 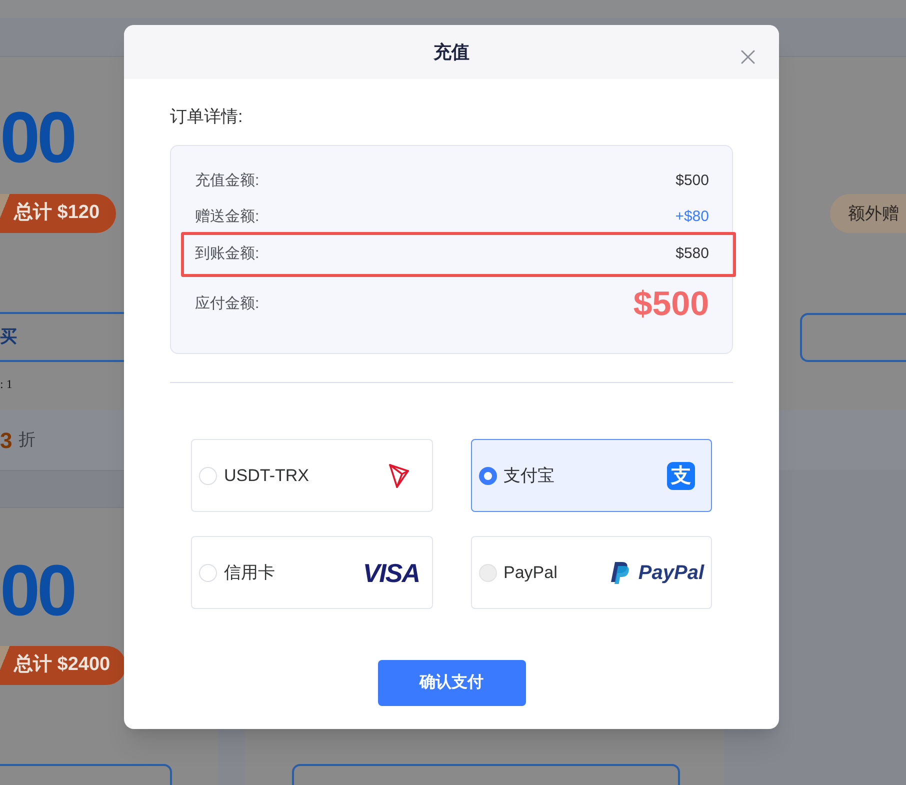 I want to click on confirm-button: 确认支付, so click(x=452, y=683).